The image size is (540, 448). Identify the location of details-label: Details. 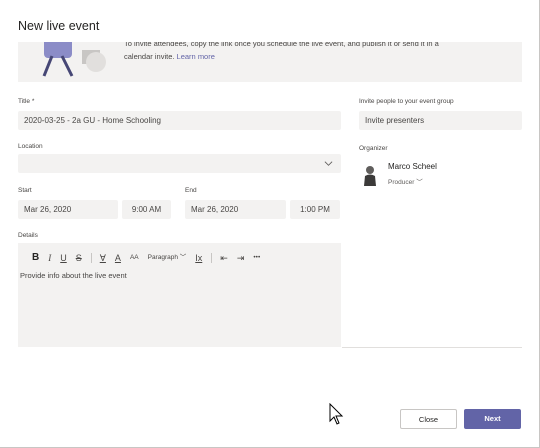
(28, 235).